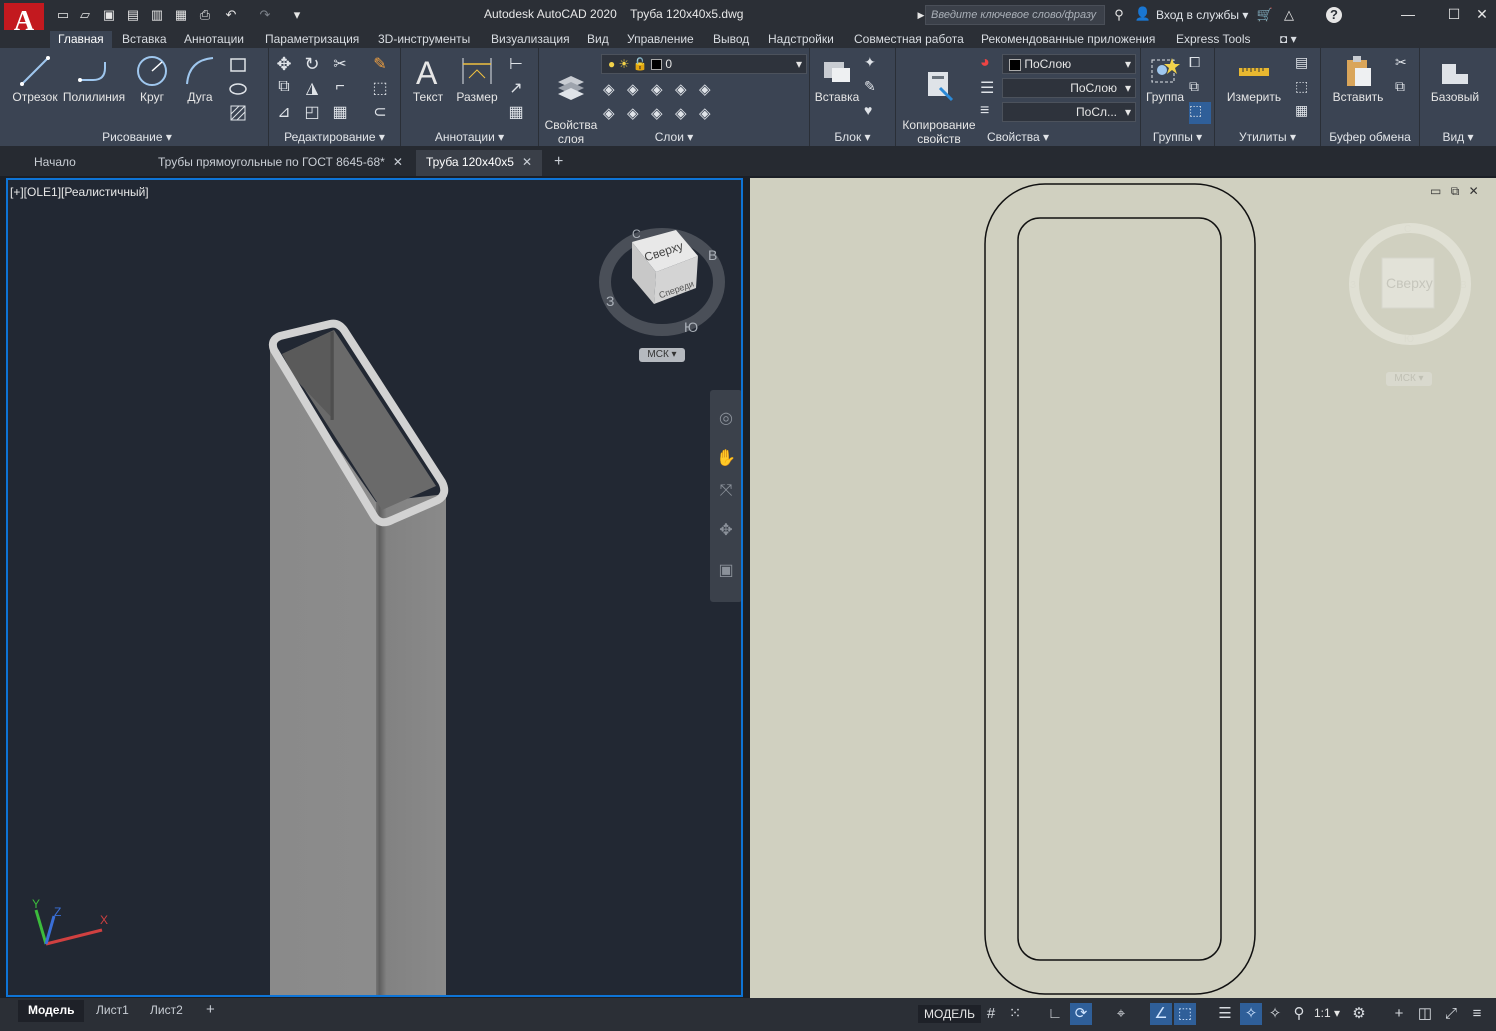 The width and height of the screenshot is (1496, 1031). I want to click on ungroup-icon: ⧠, so click(1200, 65).